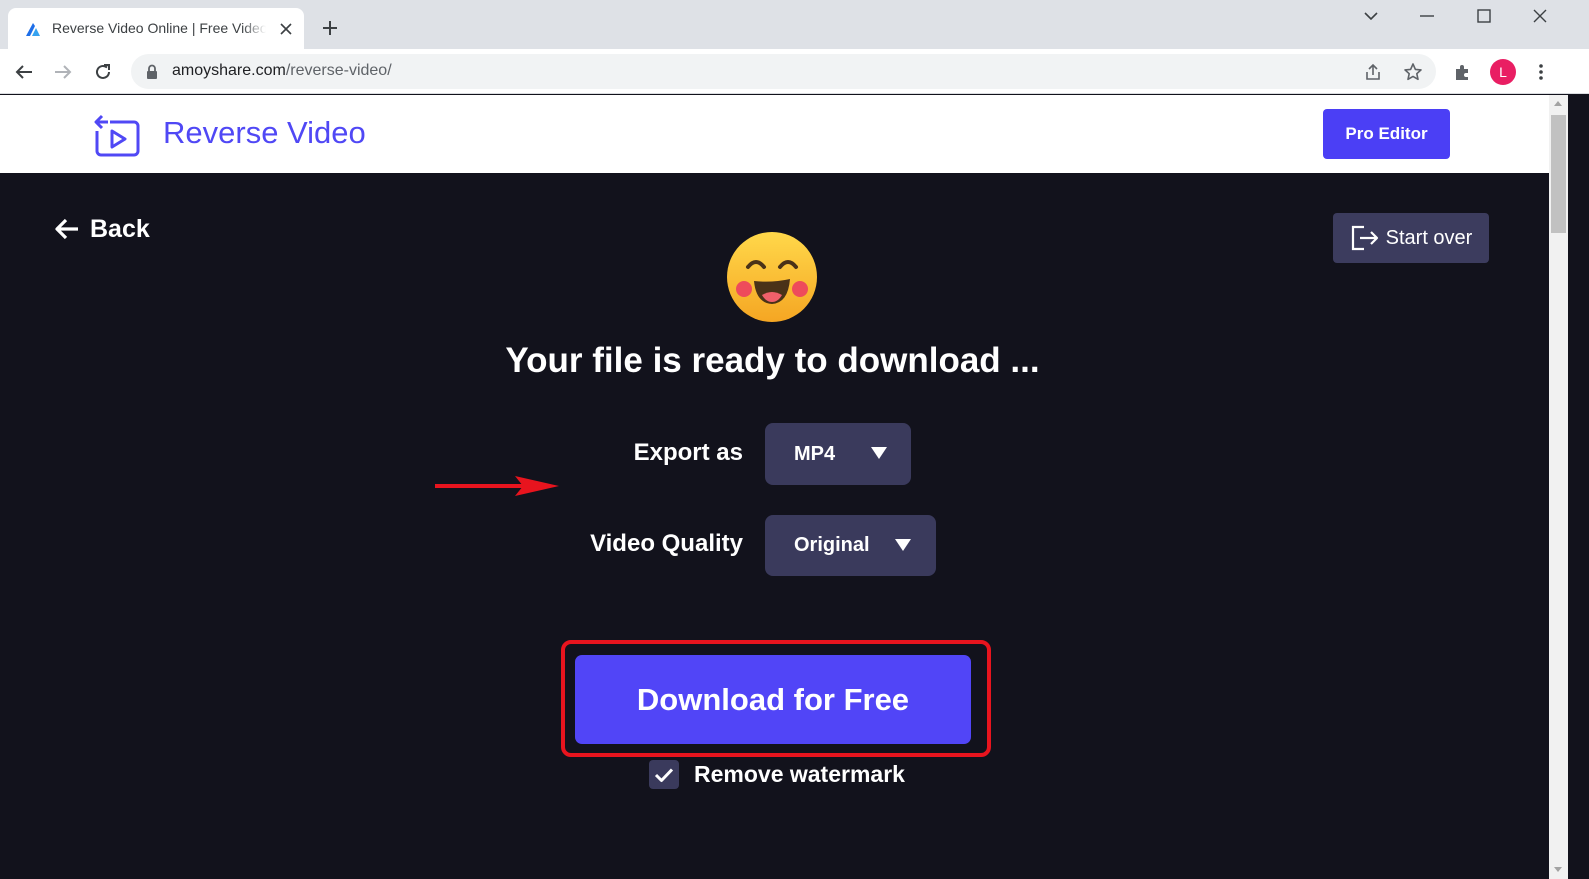 The image size is (1589, 879). What do you see at coordinates (1503, 72) in the screenshot?
I see `profile-avatar: L` at bounding box center [1503, 72].